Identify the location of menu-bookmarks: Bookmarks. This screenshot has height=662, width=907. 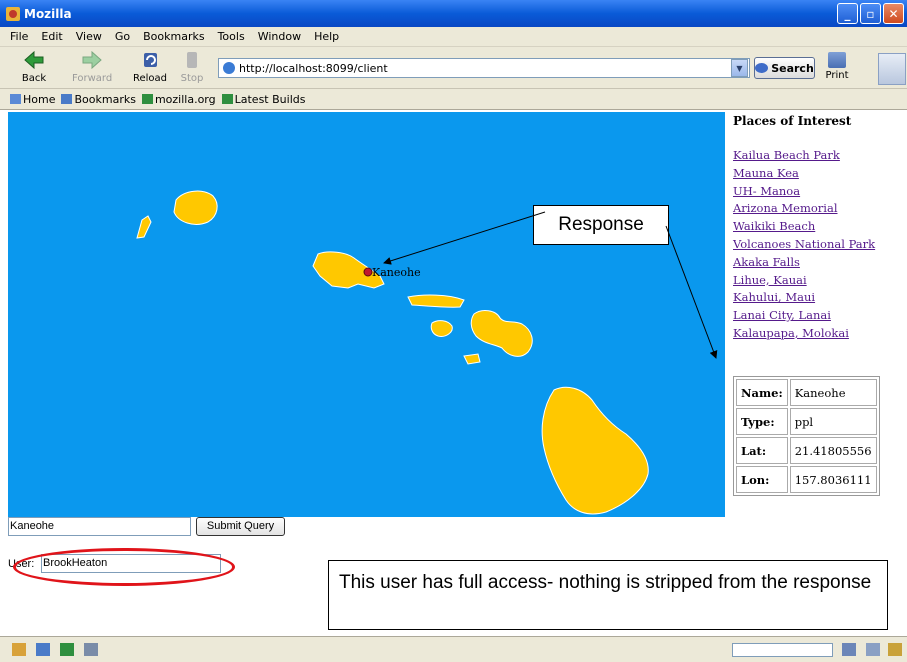
(173, 36).